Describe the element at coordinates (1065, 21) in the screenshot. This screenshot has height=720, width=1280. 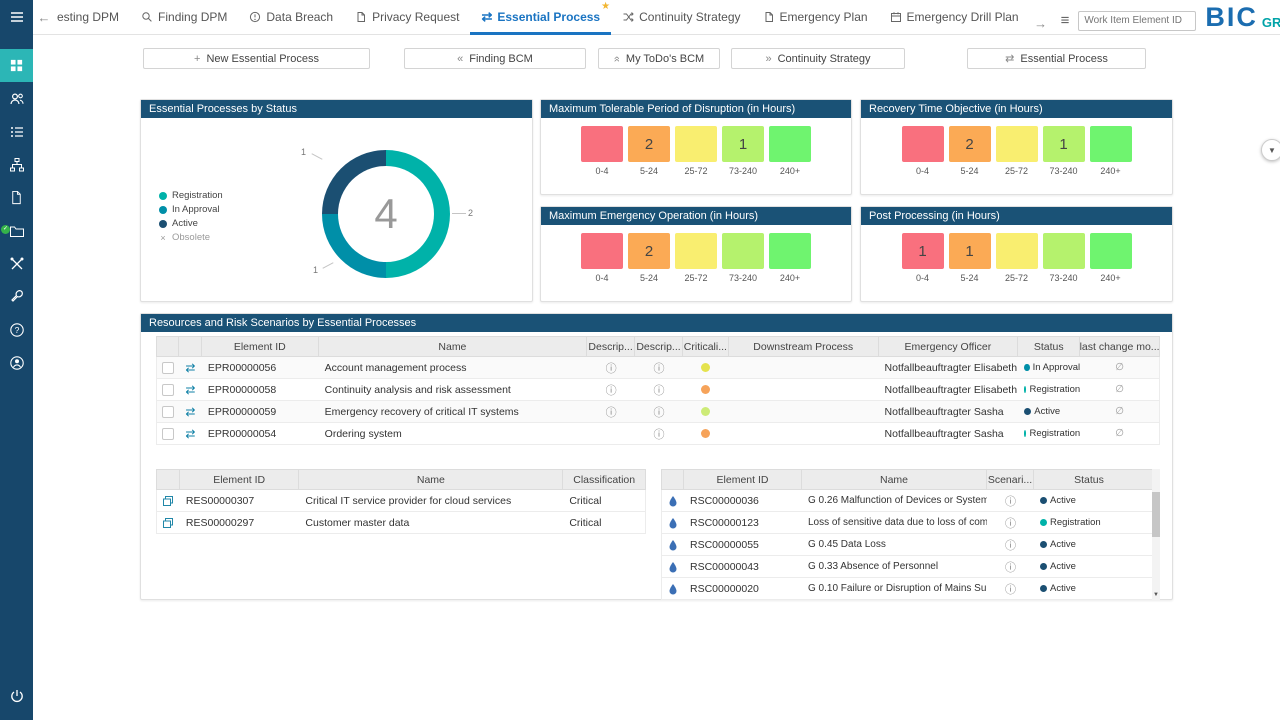
I see `tab-overflow-menu-icon: ≡` at that location.